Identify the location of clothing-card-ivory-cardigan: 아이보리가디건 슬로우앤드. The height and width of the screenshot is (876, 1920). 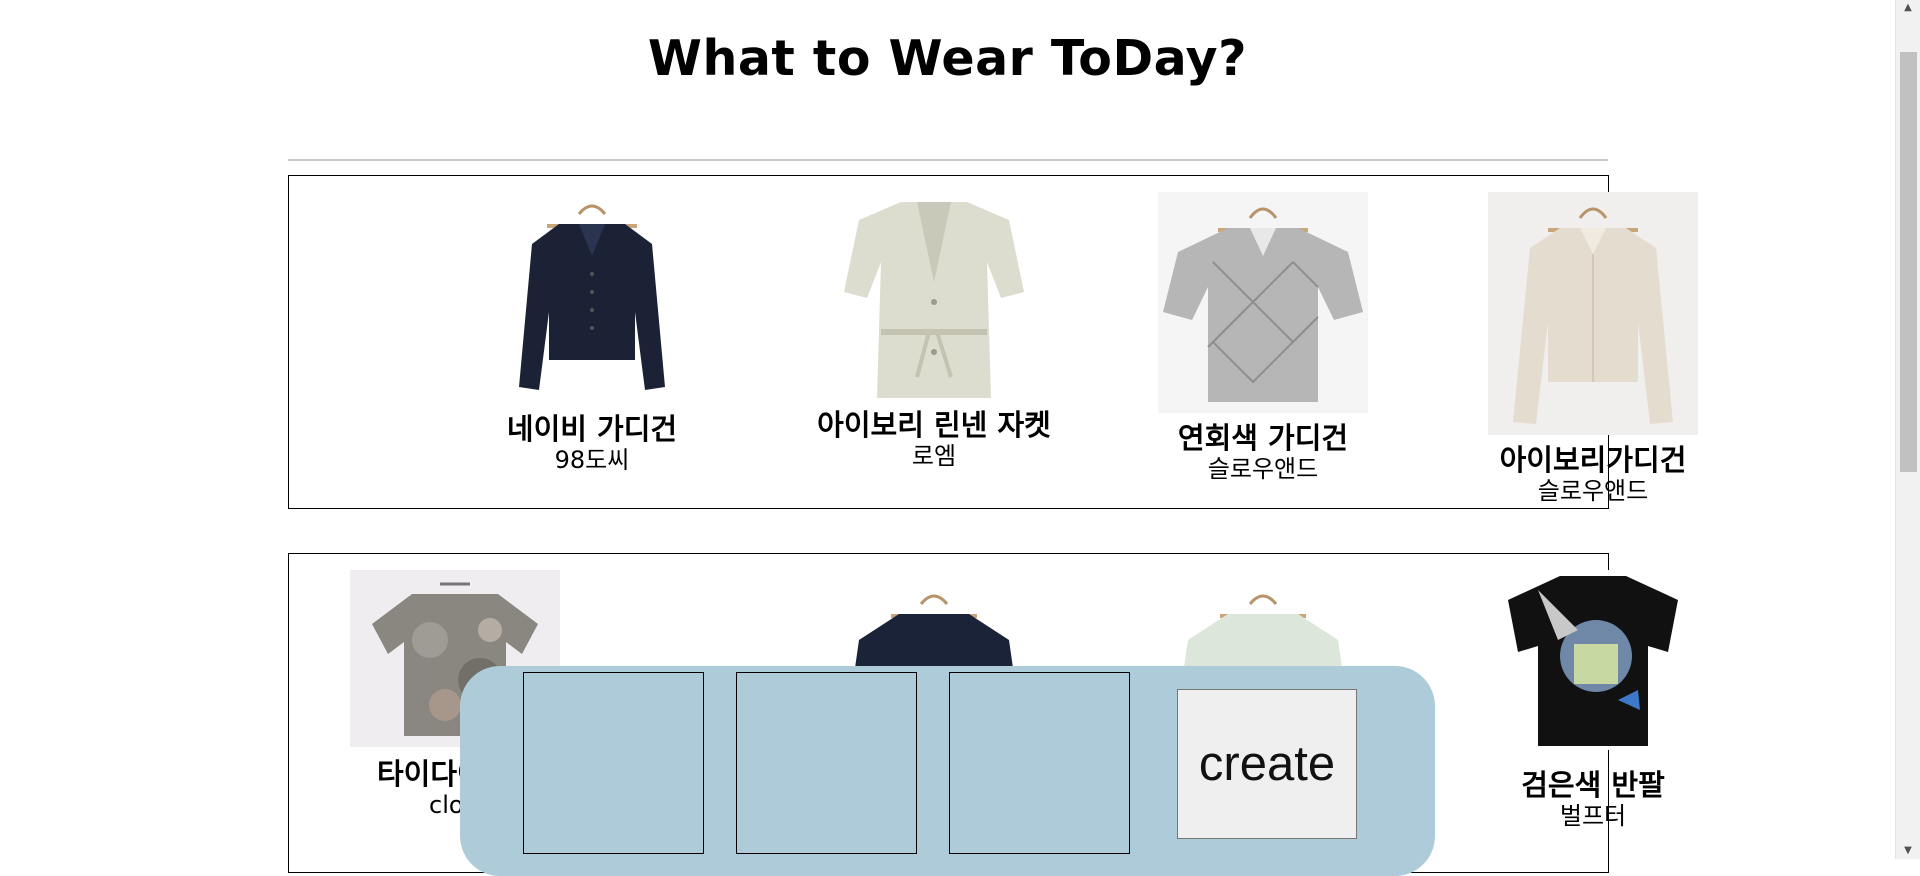
(1593, 348).